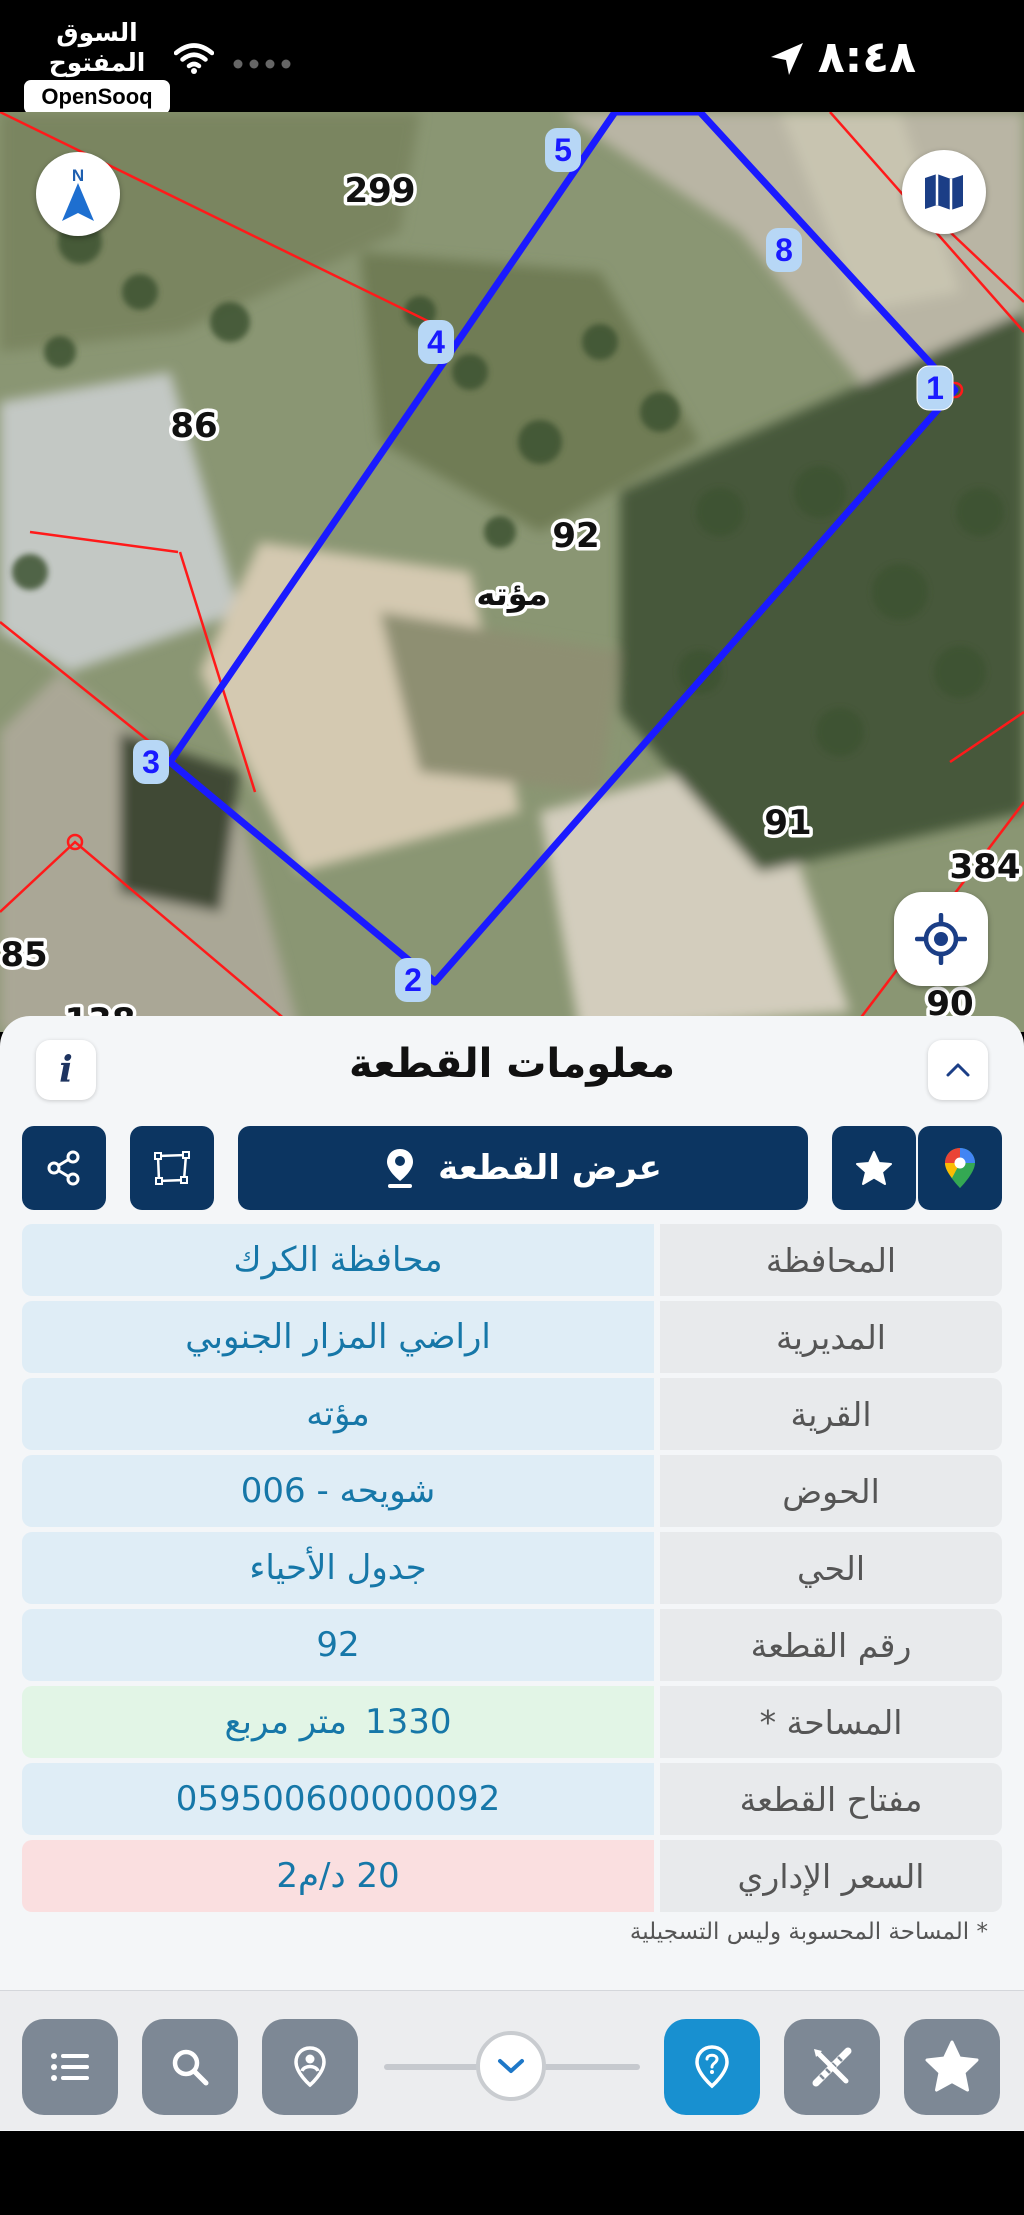  What do you see at coordinates (338, 1645) in the screenshot?
I see `row-value: 92` at bounding box center [338, 1645].